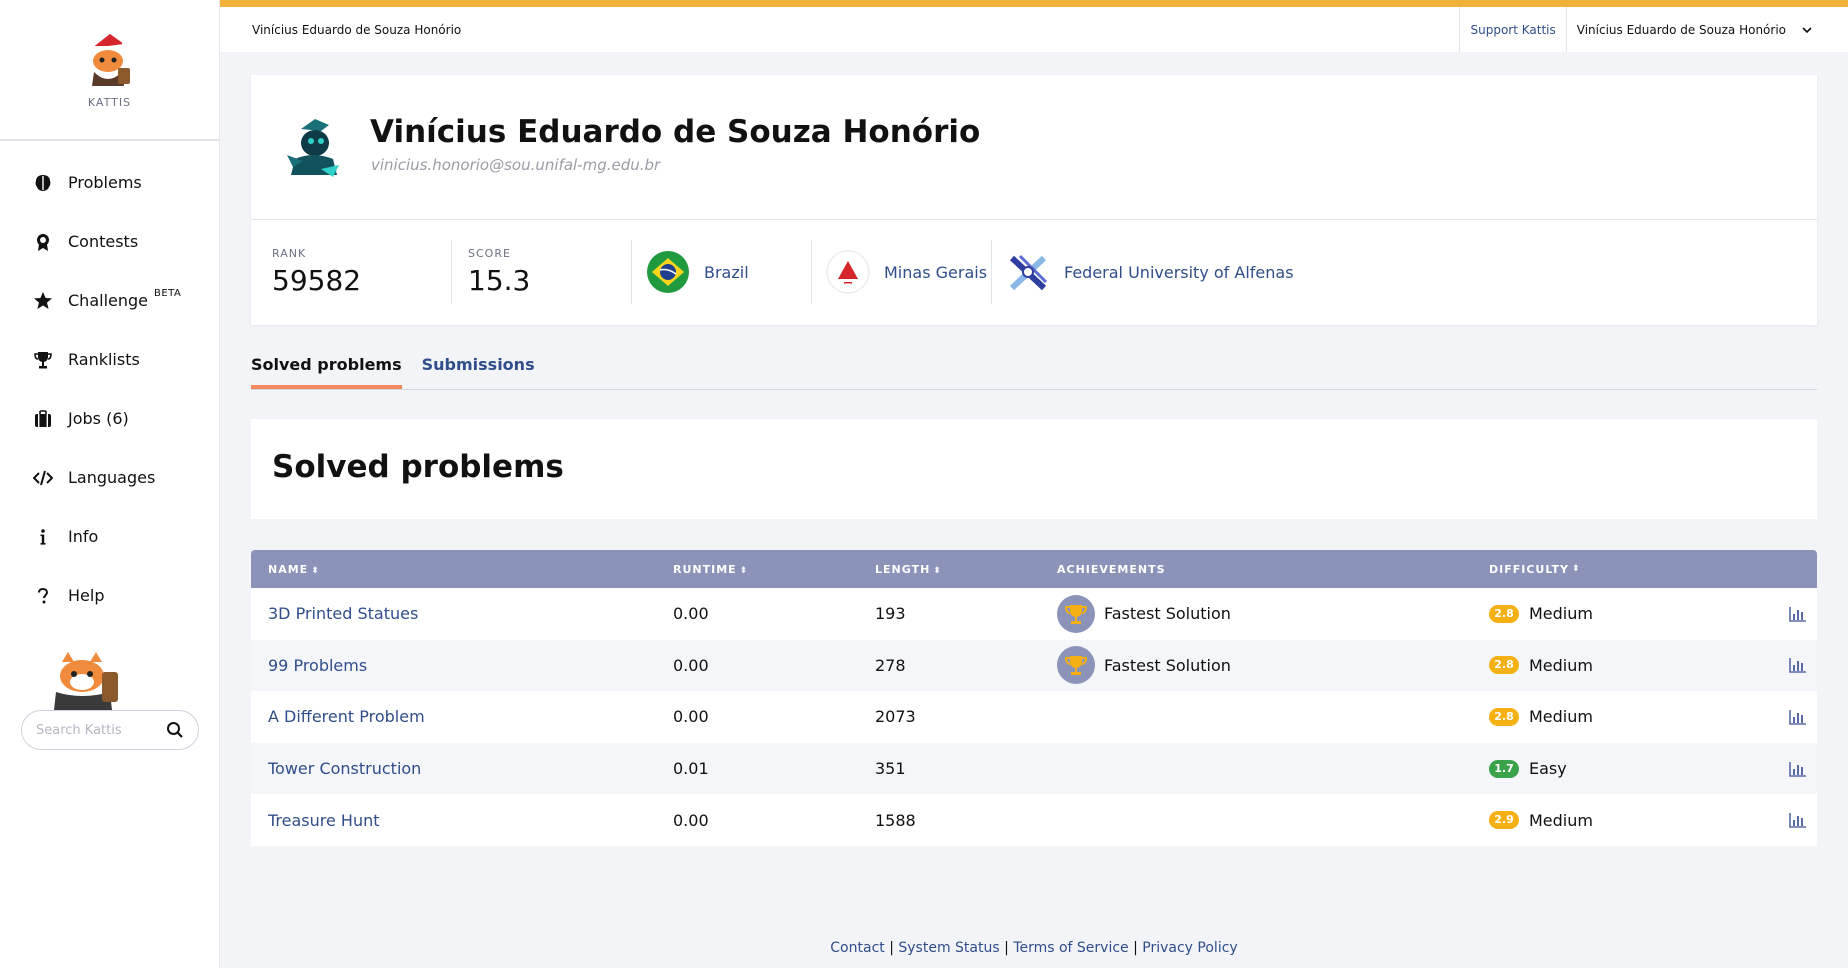 The width and height of the screenshot is (1848, 968). What do you see at coordinates (848, 272) in the screenshot?
I see `minas-gerais-flag-icon` at bounding box center [848, 272].